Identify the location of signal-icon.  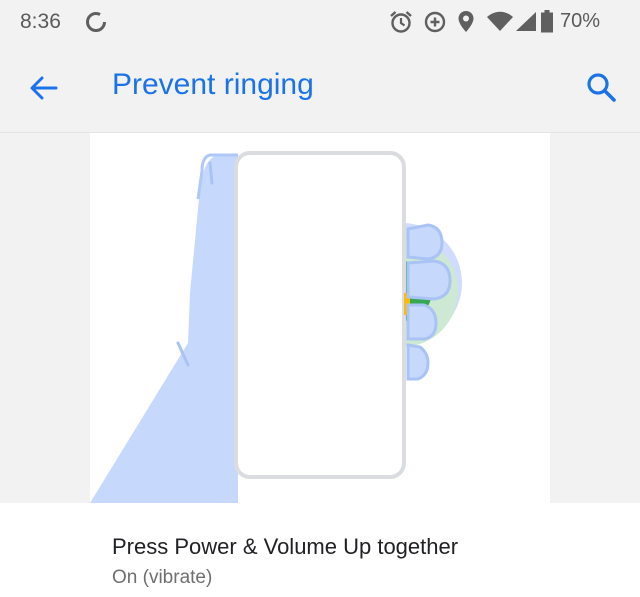
(526, 24).